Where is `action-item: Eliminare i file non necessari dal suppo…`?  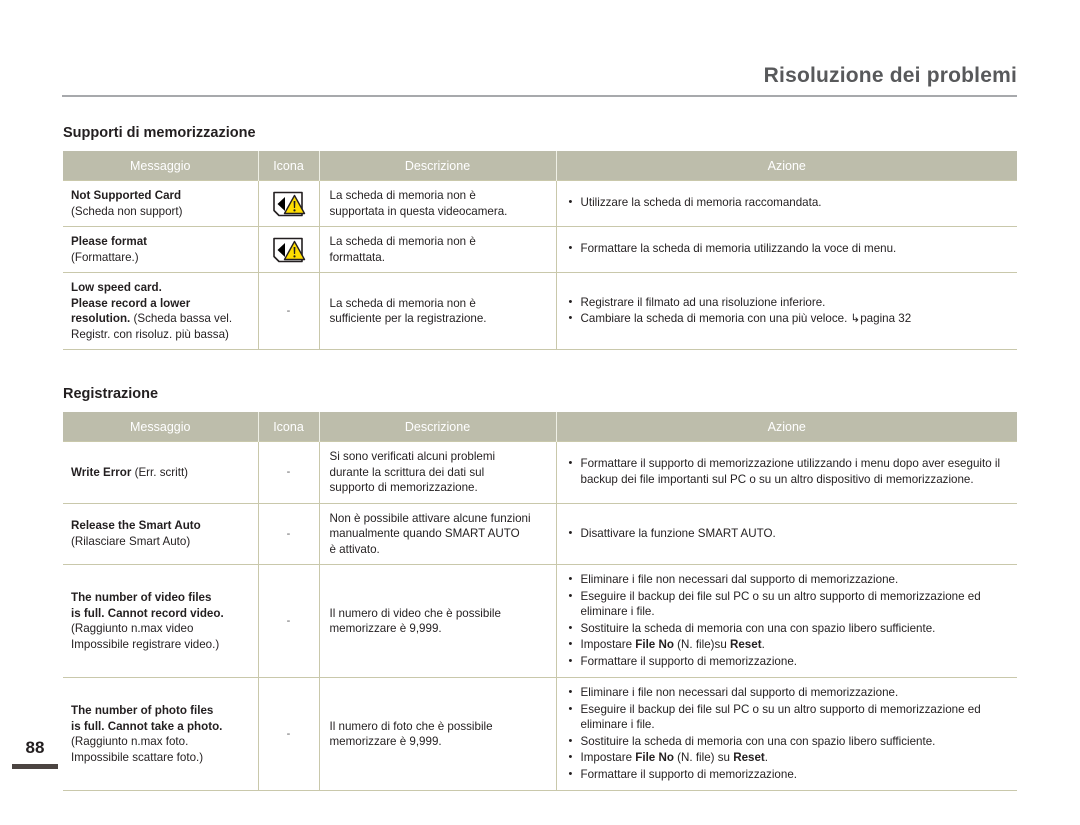
action-item: Eliminare i file non necessari dal suppo… is located at coordinates (789, 693).